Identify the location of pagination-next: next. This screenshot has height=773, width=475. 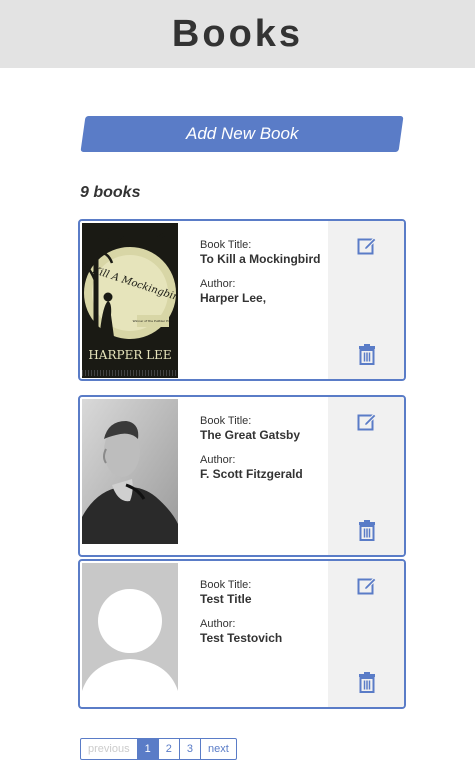
(218, 749).